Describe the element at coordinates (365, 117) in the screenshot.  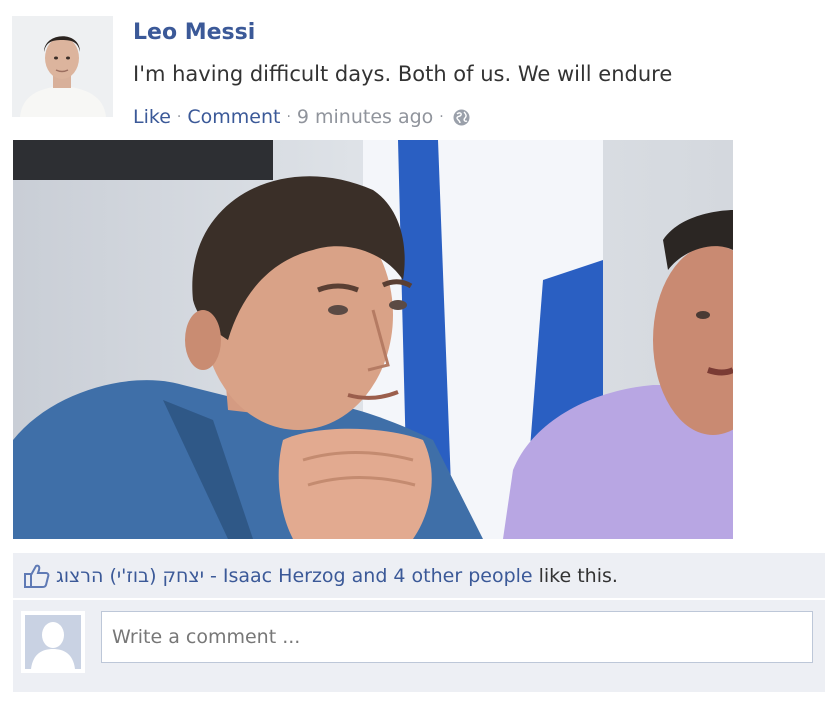
I see `timestamp-link: 9 minutes ago` at that location.